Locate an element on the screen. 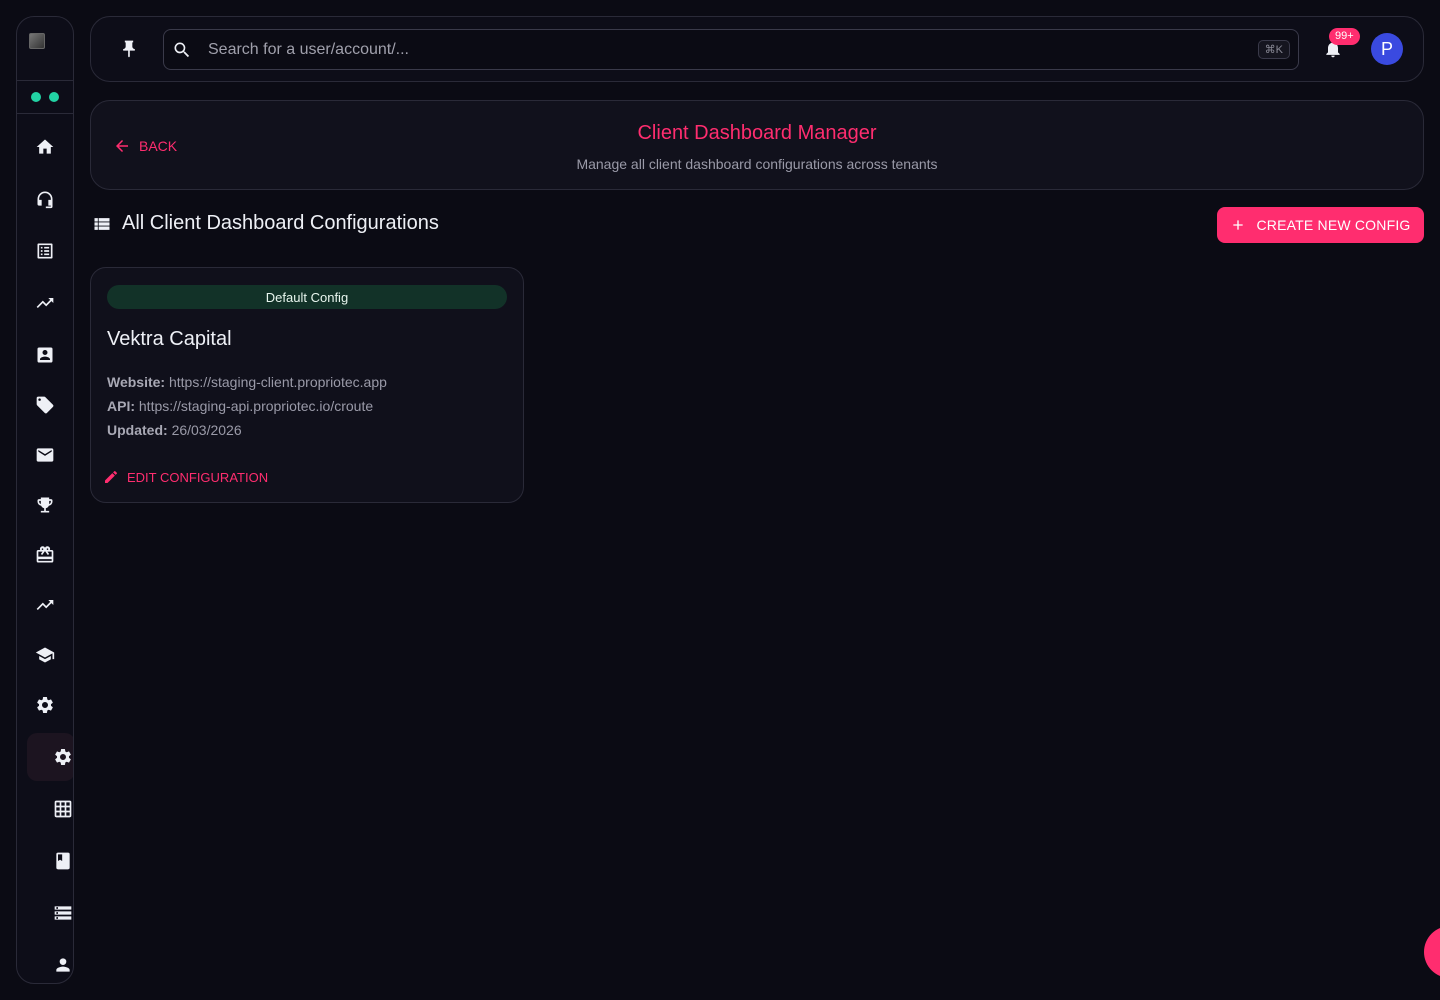 The image size is (1440, 1000). nav-settings is located at coordinates (45, 705).